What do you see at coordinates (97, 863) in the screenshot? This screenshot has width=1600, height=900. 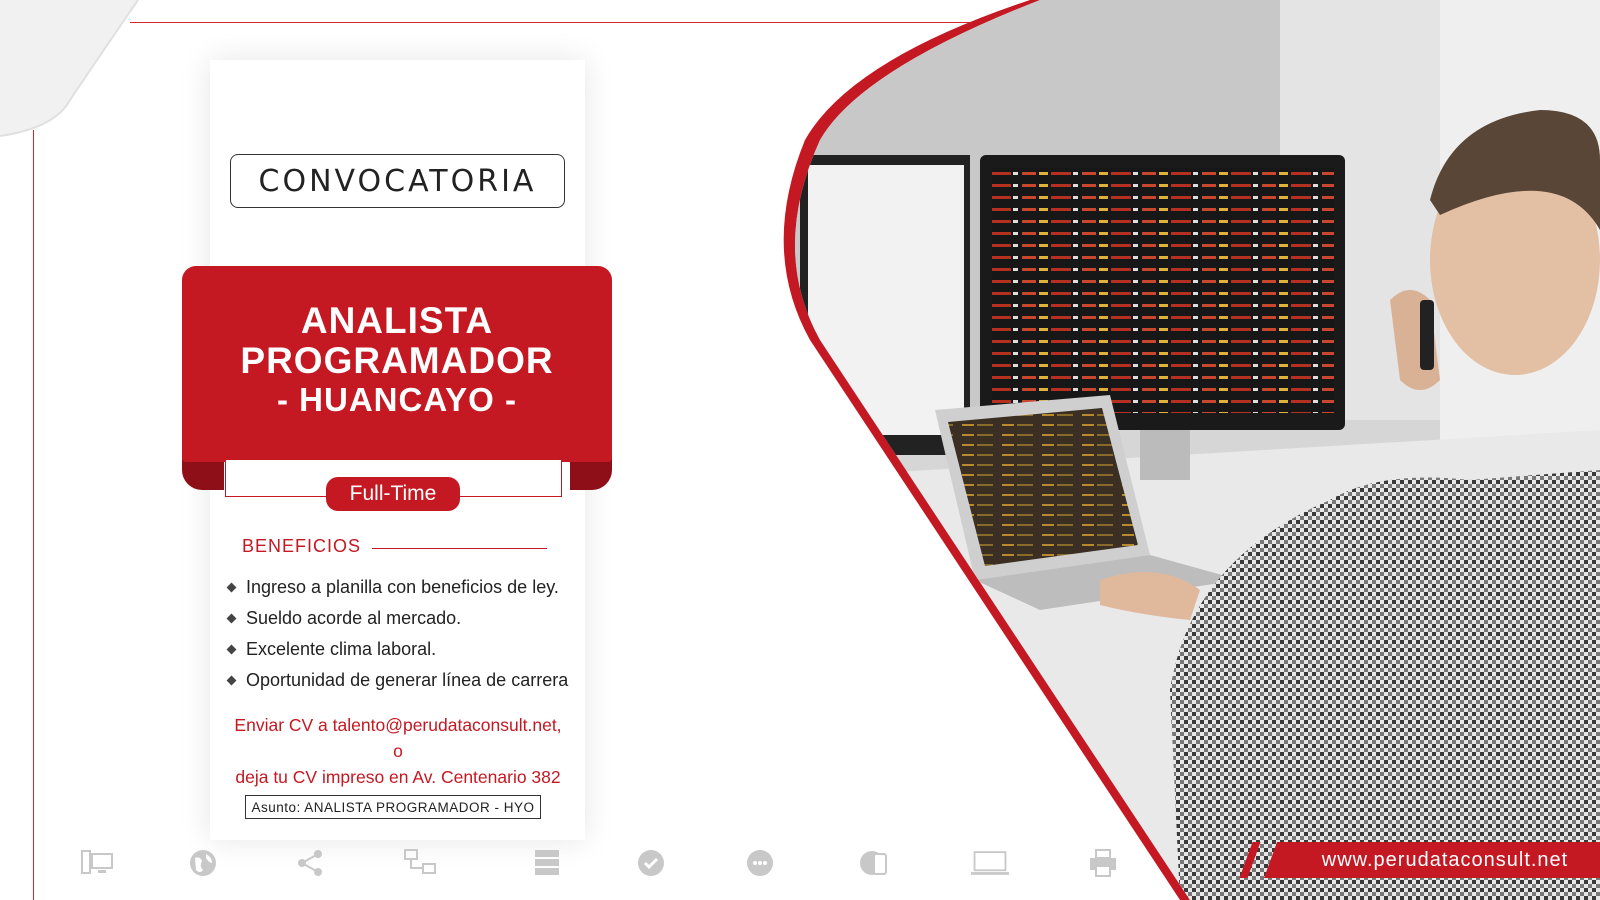 I see `desktop-icon` at bounding box center [97, 863].